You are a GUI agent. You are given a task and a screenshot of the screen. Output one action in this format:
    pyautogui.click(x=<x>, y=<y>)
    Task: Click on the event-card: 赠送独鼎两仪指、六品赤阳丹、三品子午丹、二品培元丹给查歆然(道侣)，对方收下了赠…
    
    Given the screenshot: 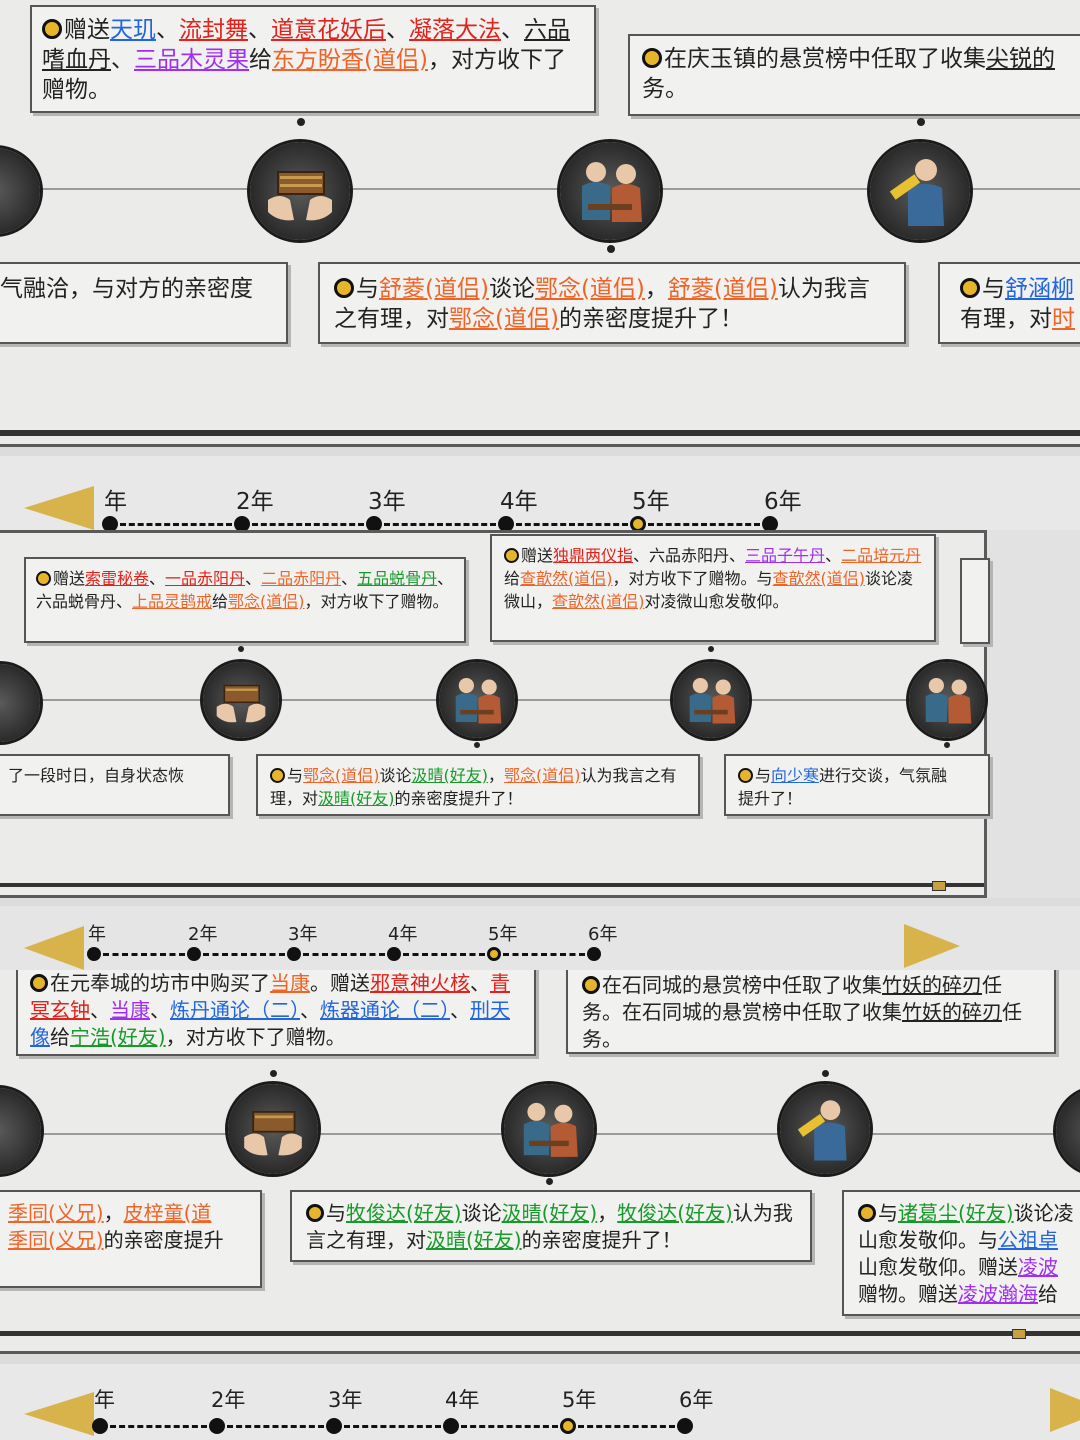 What is the action you would take?
    pyautogui.click(x=713, y=588)
    